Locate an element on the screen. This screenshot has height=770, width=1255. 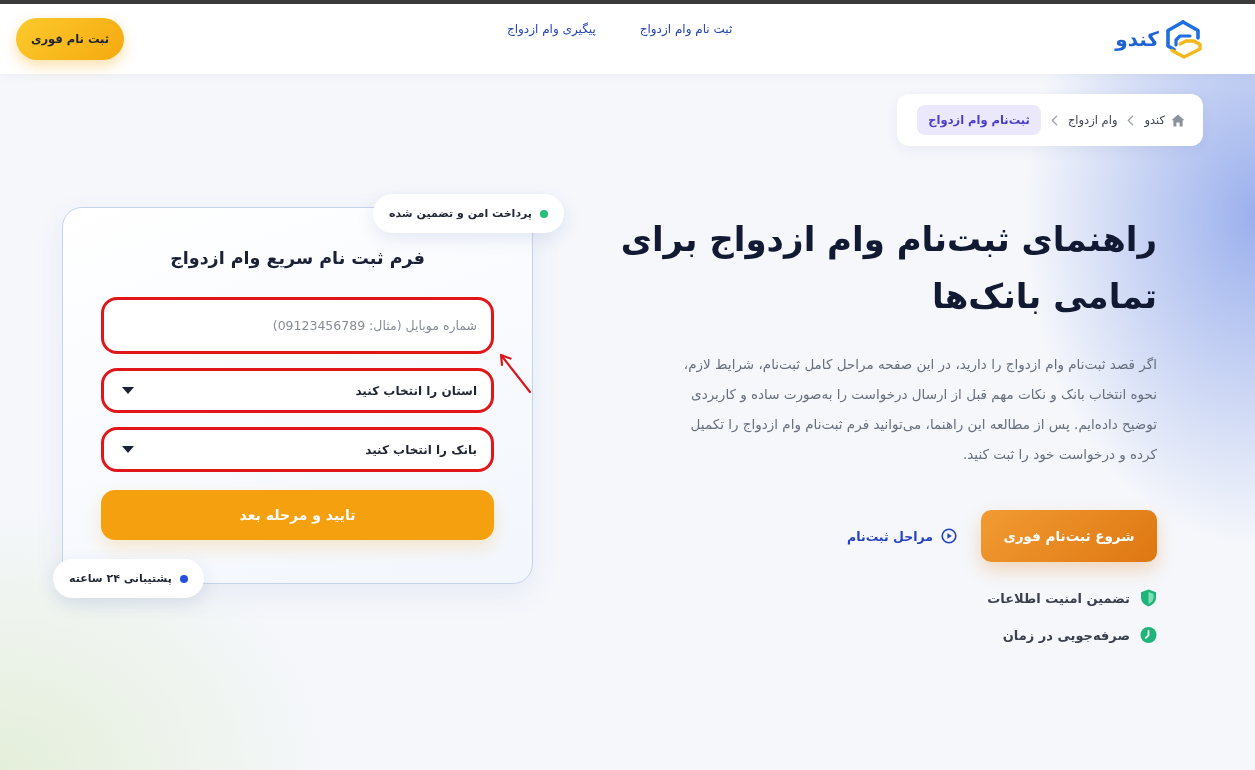
nav-link: ثبت نام وام ازدواج is located at coordinates (686, 29).